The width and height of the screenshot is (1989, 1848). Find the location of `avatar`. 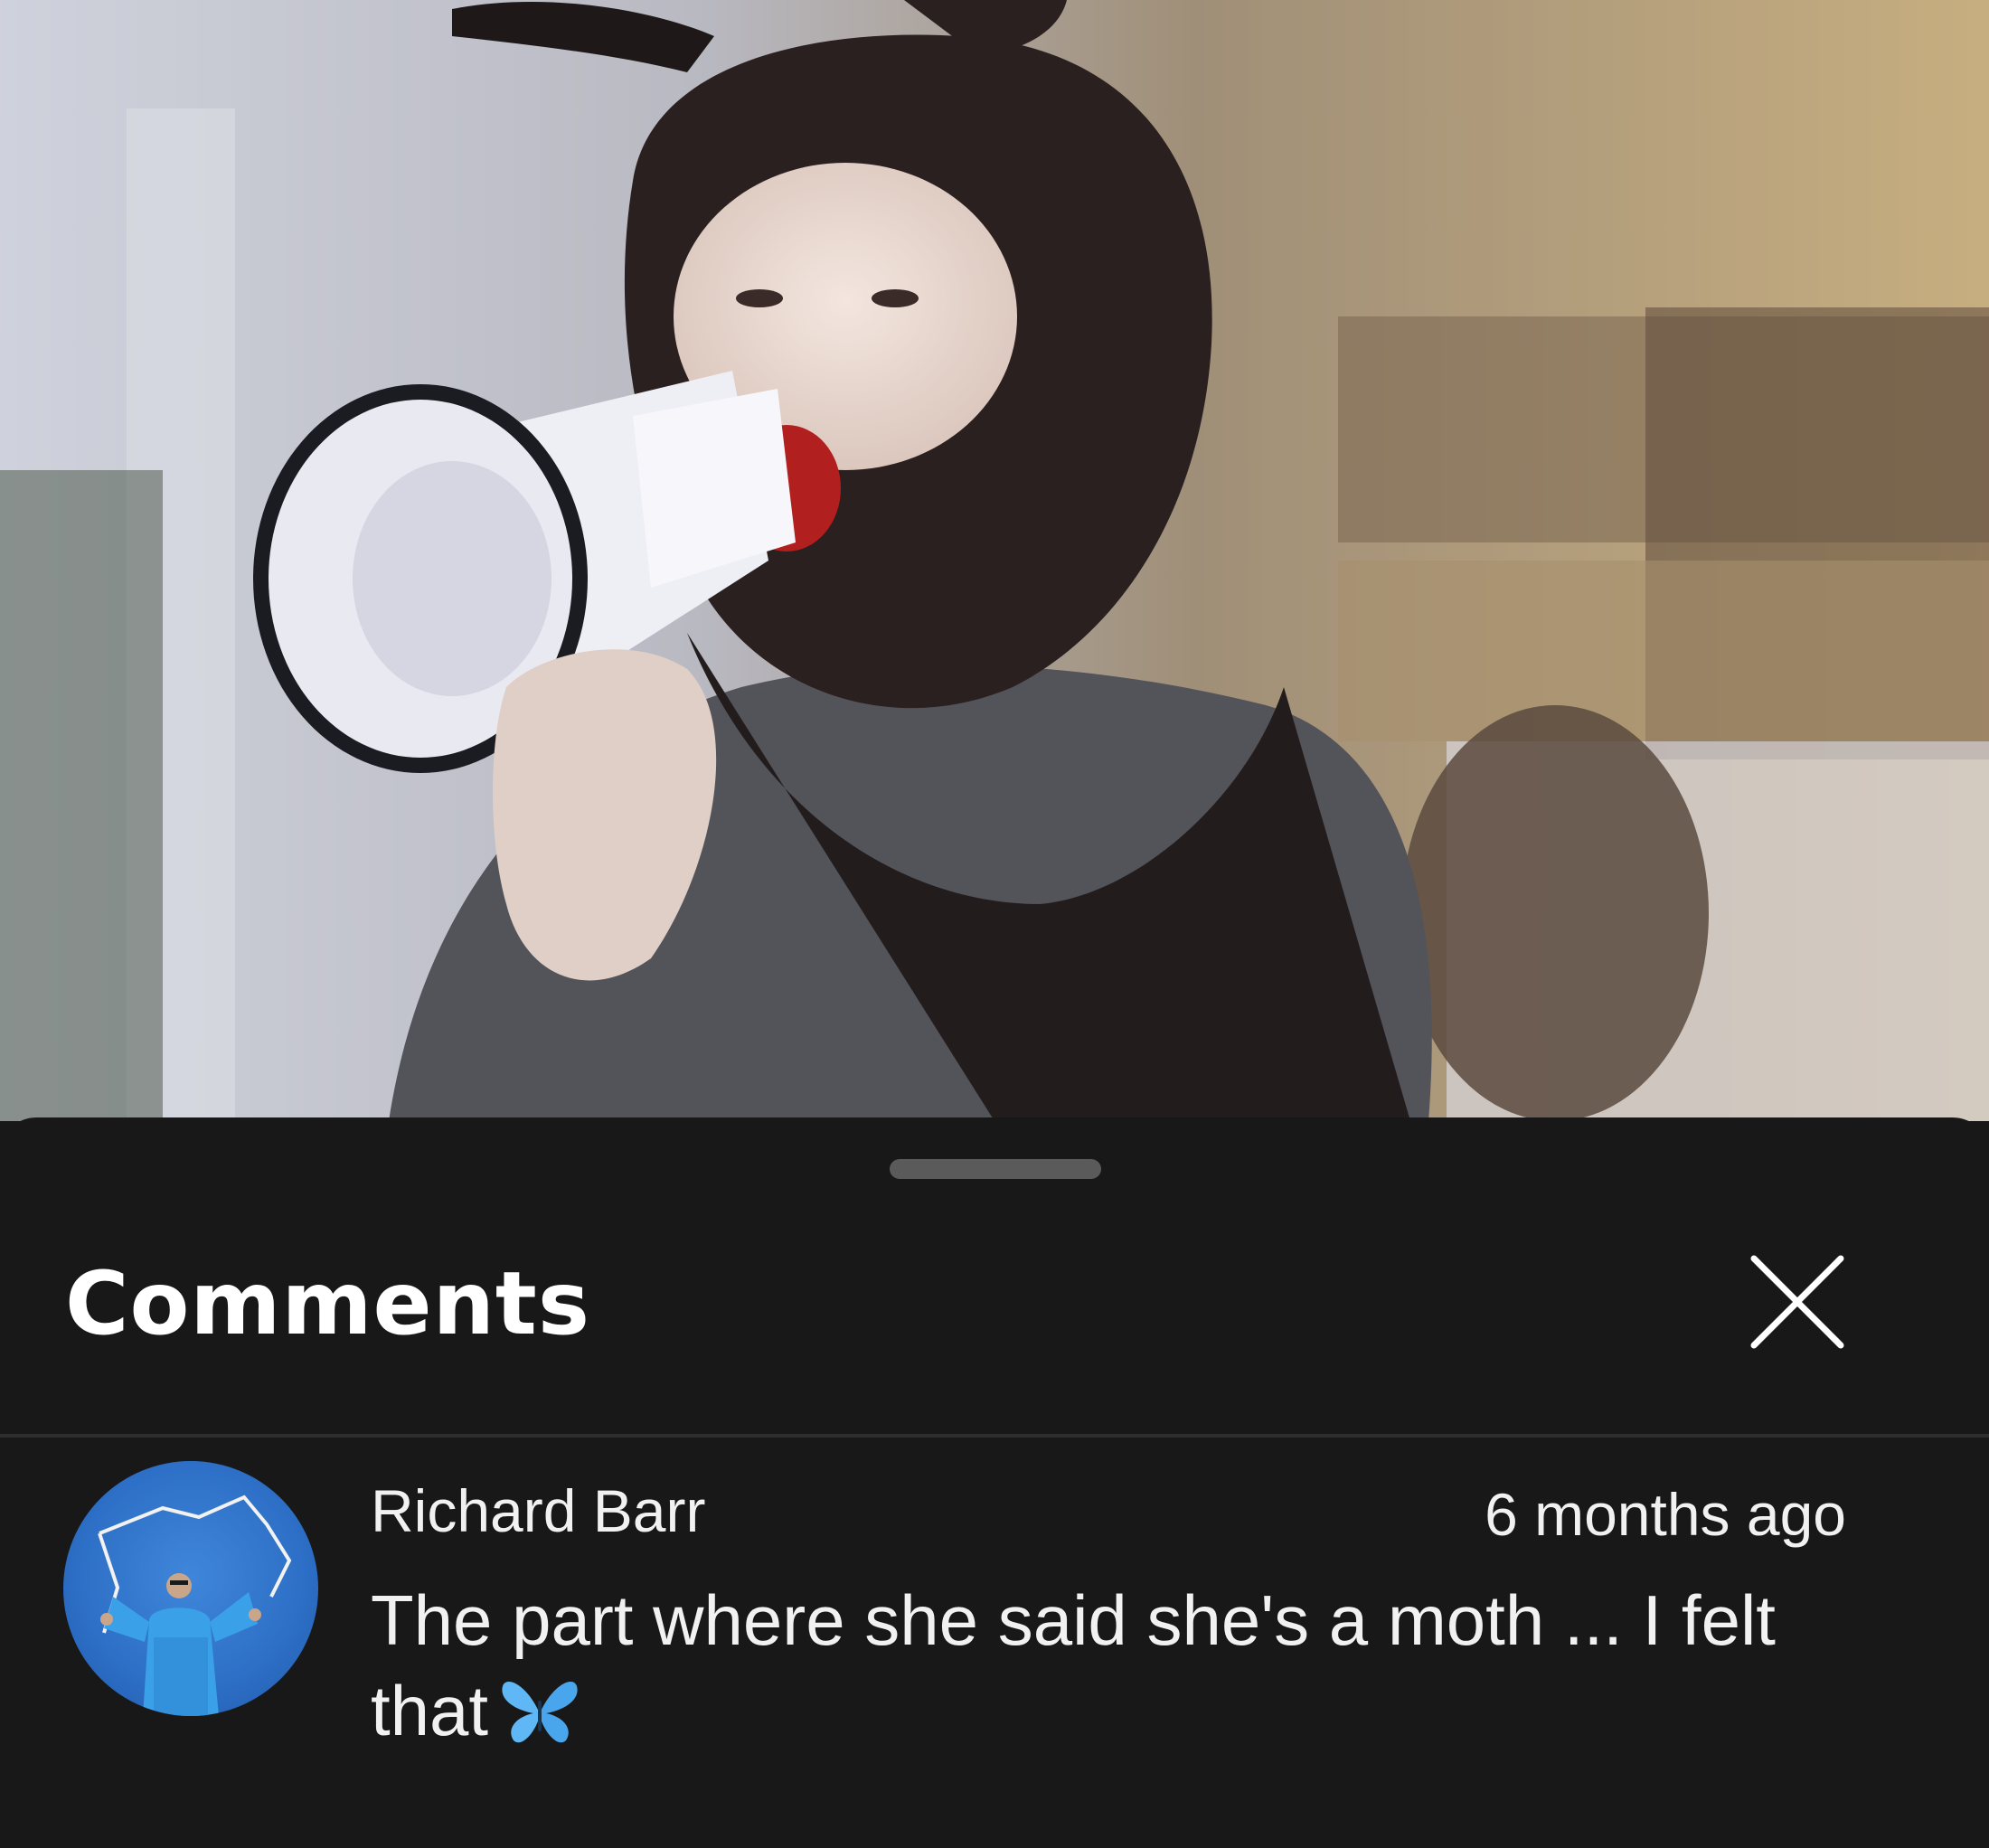

avatar is located at coordinates (190, 1588).